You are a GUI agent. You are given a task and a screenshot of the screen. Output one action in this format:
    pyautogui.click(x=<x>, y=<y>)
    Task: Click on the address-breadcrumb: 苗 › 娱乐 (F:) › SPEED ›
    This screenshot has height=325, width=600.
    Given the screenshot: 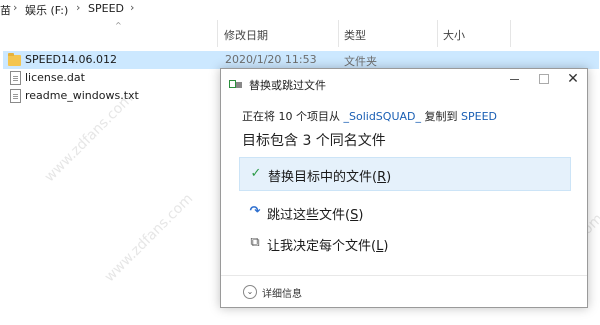 What is the action you would take?
    pyautogui.click(x=300, y=9)
    